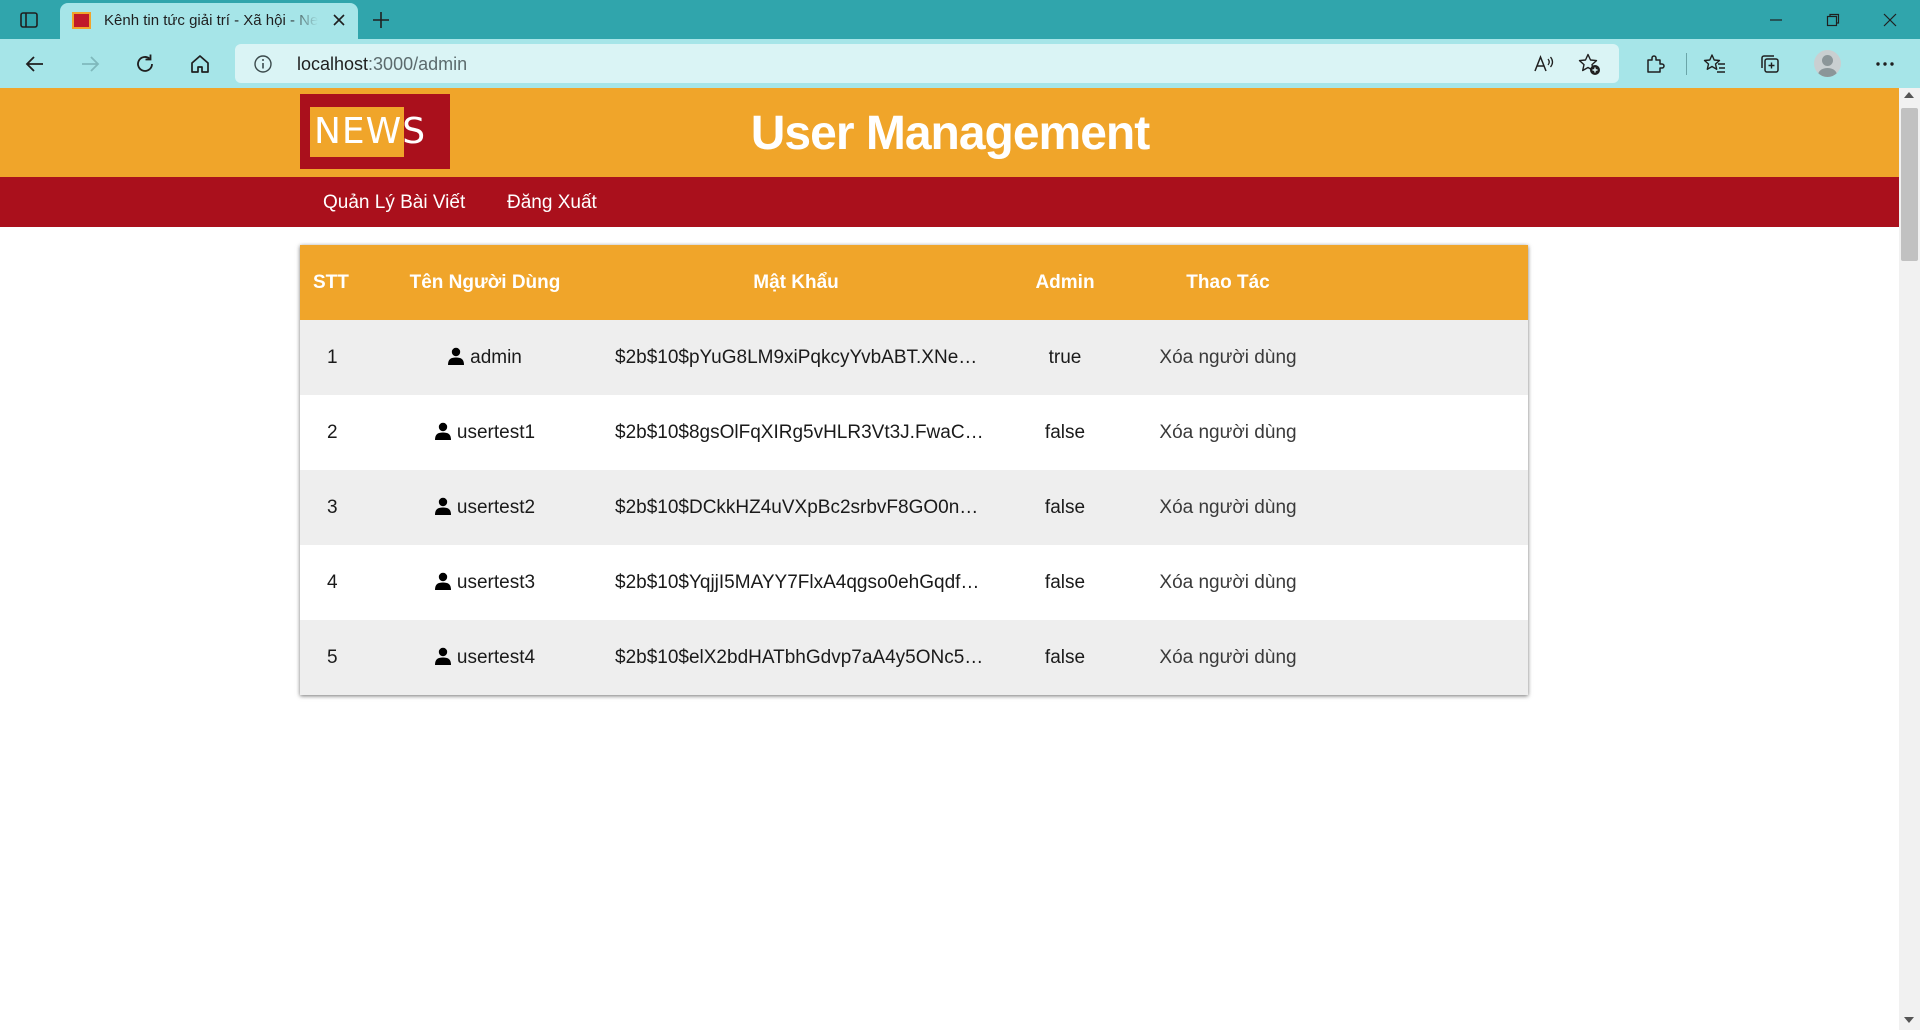 Image resolution: width=1920 pixels, height=1030 pixels. What do you see at coordinates (337, 432) in the screenshot?
I see `row-stt: 2` at bounding box center [337, 432].